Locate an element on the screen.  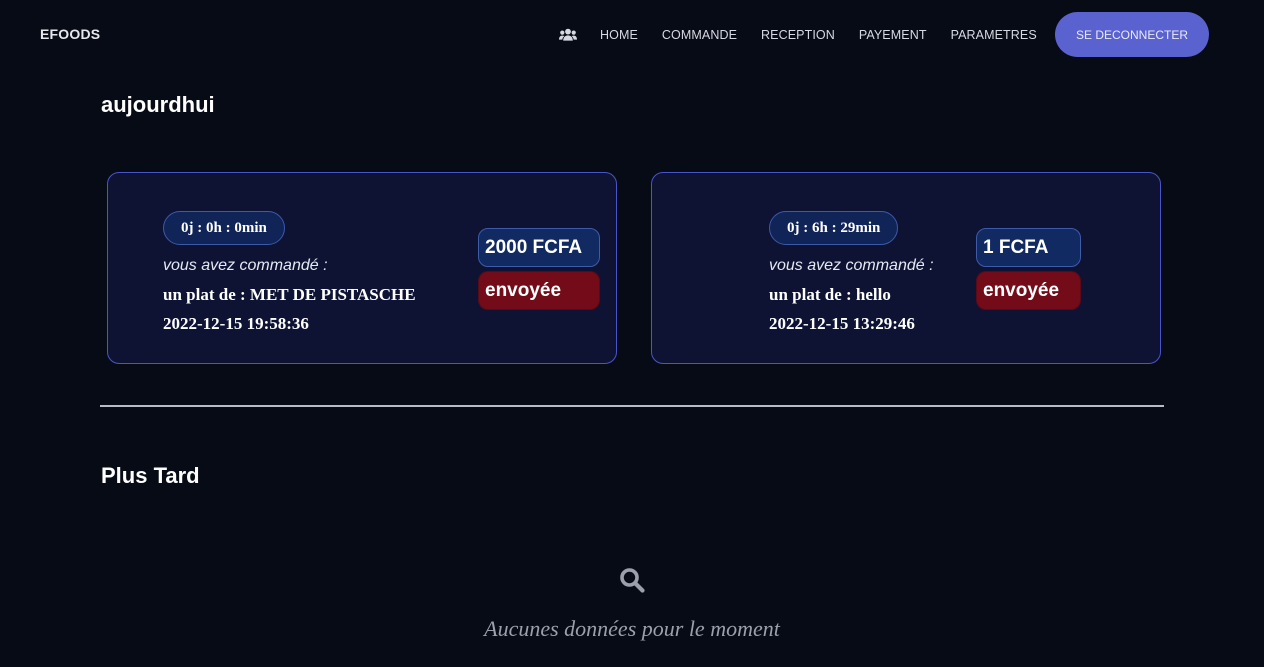
section-divider is located at coordinates (632, 406).